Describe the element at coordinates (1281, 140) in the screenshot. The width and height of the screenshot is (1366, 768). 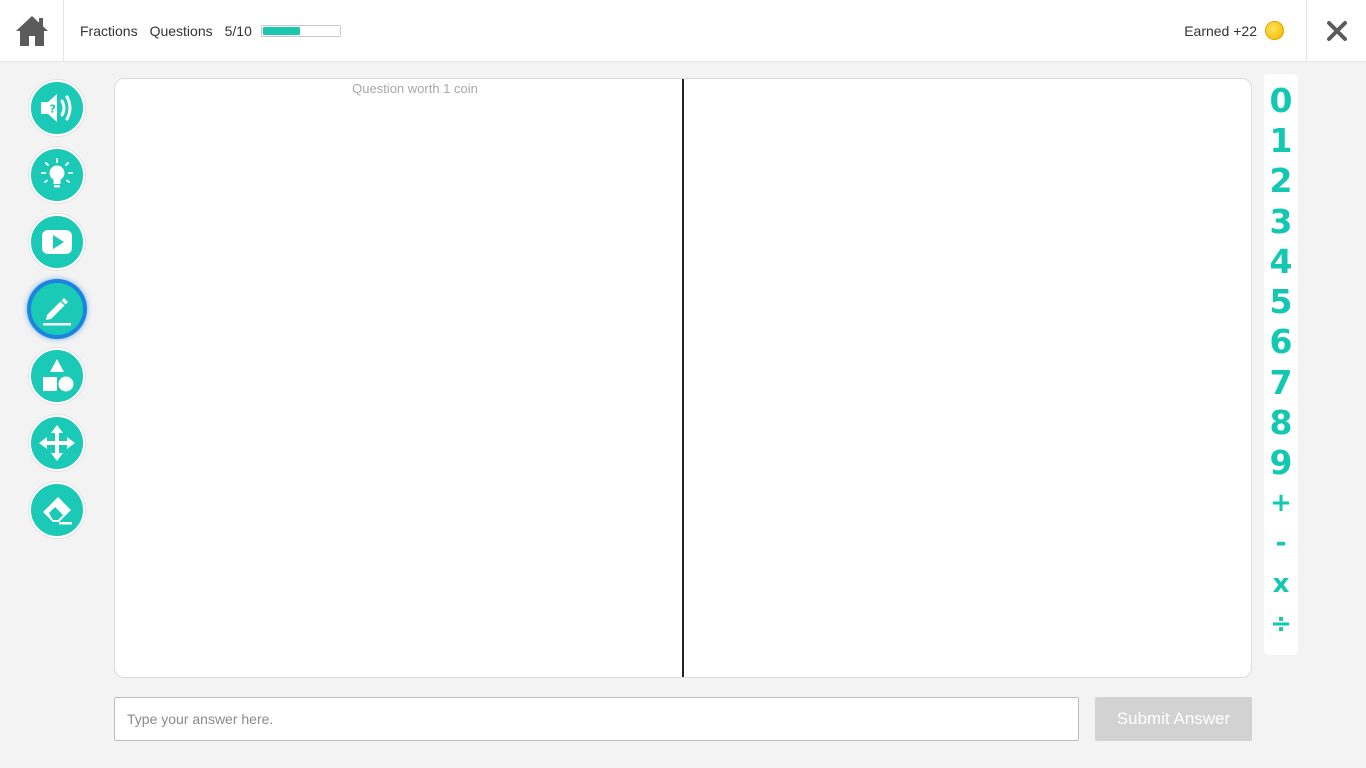
I see `key-1: 1` at that location.